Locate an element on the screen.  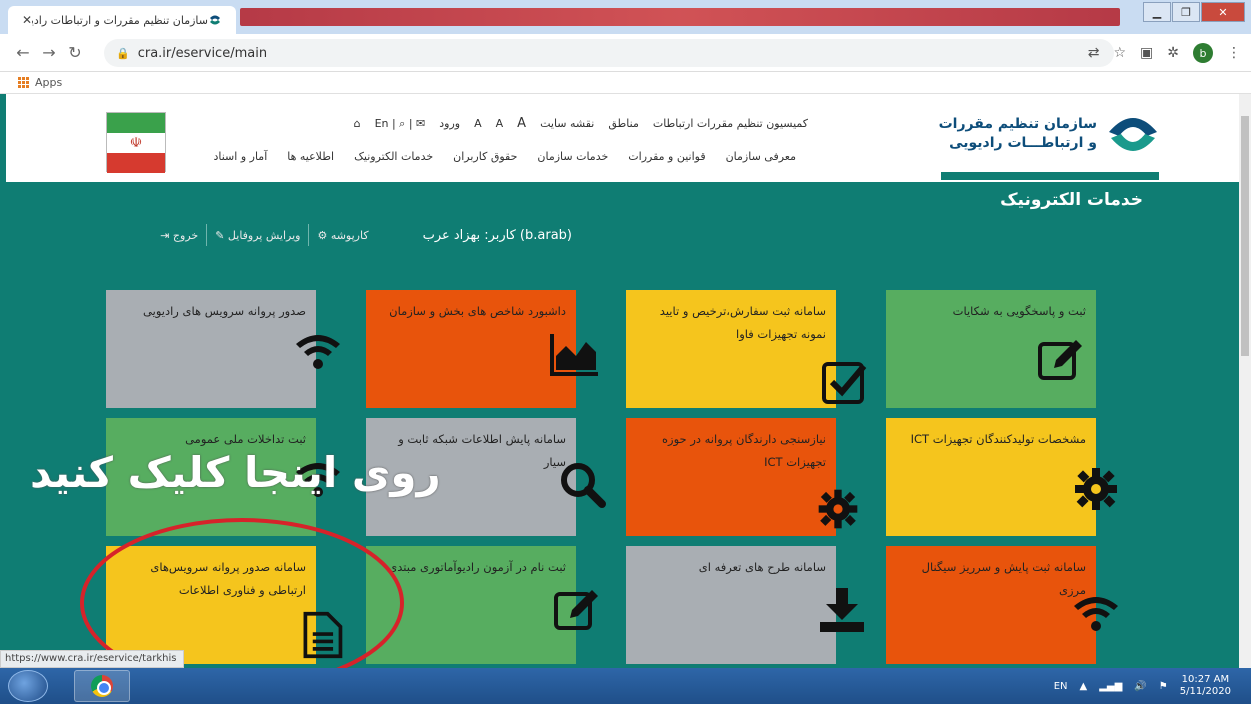
close-window-button: ✕ is located at coordinates (1223, 12).